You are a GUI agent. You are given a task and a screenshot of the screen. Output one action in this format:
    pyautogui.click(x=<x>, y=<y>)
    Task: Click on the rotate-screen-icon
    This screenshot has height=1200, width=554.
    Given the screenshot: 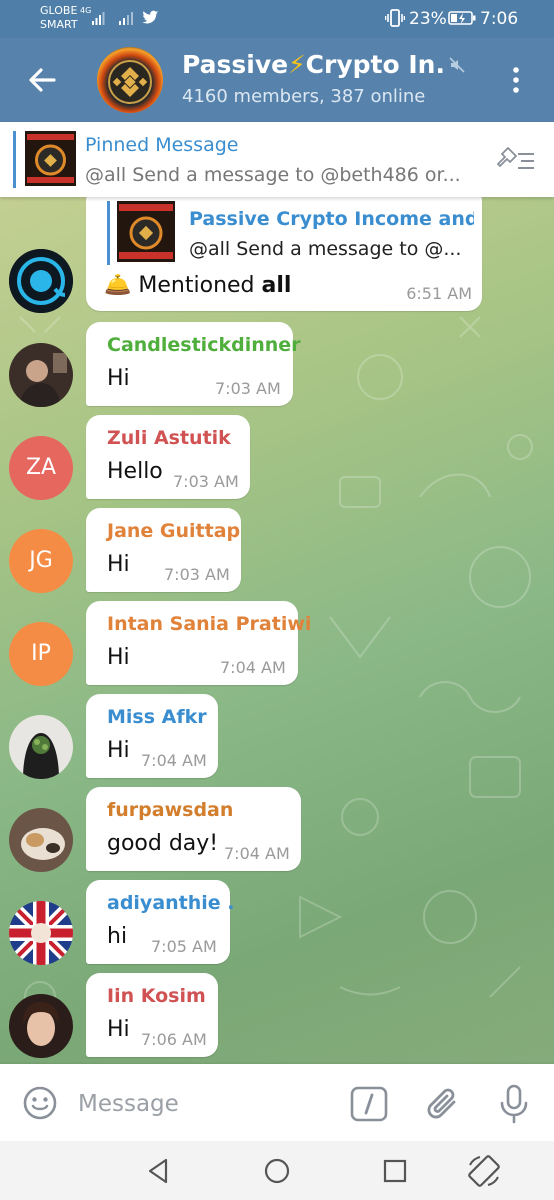 What is the action you would take?
    pyautogui.click(x=484, y=1171)
    